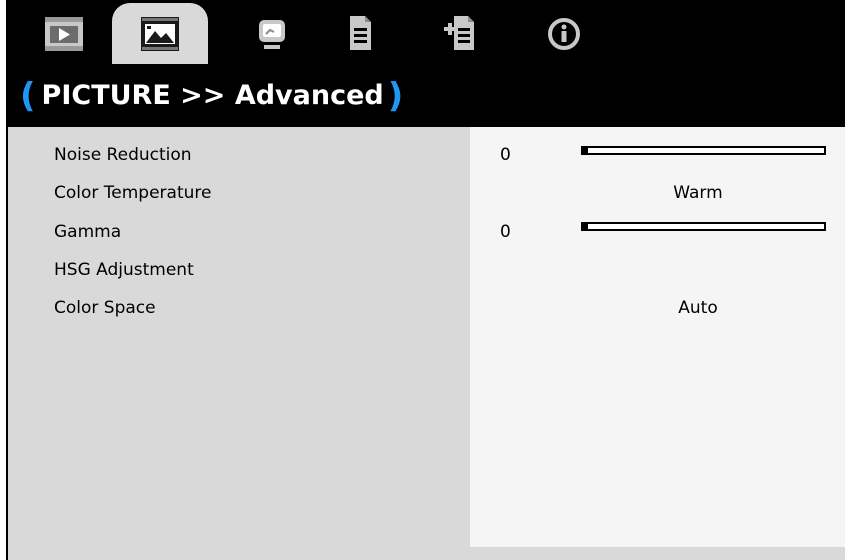 This screenshot has height=560, width=845. I want to click on page-title: ( PICTURE >> Advanced ), so click(211, 96).